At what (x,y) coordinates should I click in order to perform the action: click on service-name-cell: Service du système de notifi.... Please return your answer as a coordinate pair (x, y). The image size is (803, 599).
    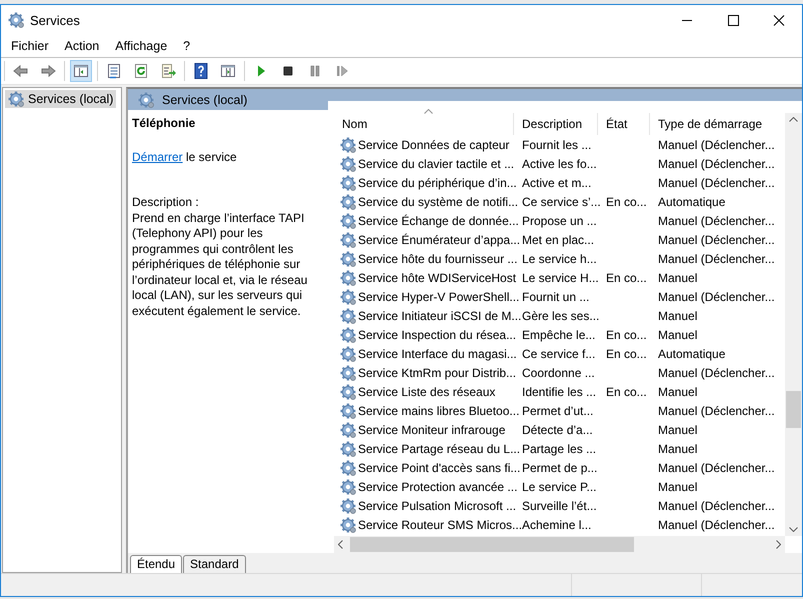
    Looking at the image, I should click on (438, 201).